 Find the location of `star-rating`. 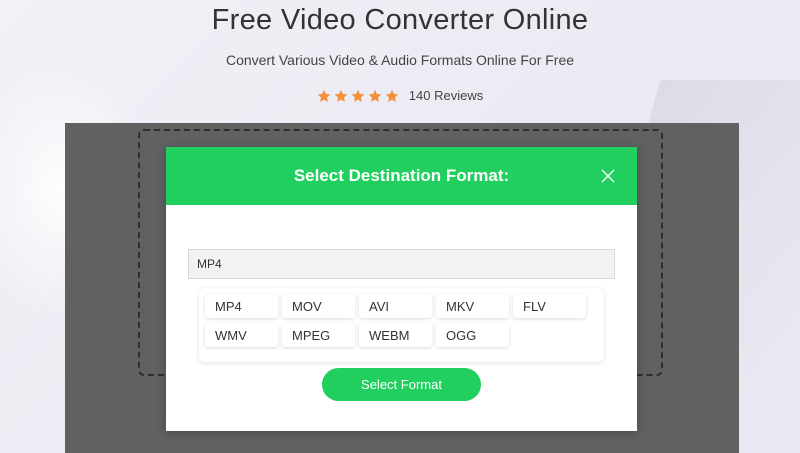

star-rating is located at coordinates (358, 96).